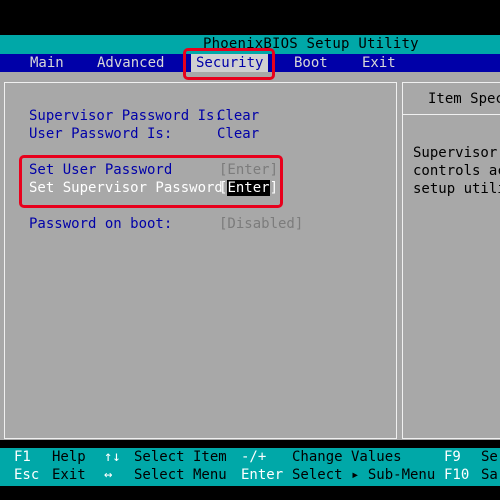 The image size is (500, 500). Describe the element at coordinates (151, 181) in the screenshot. I see `password-options-annotation` at that location.